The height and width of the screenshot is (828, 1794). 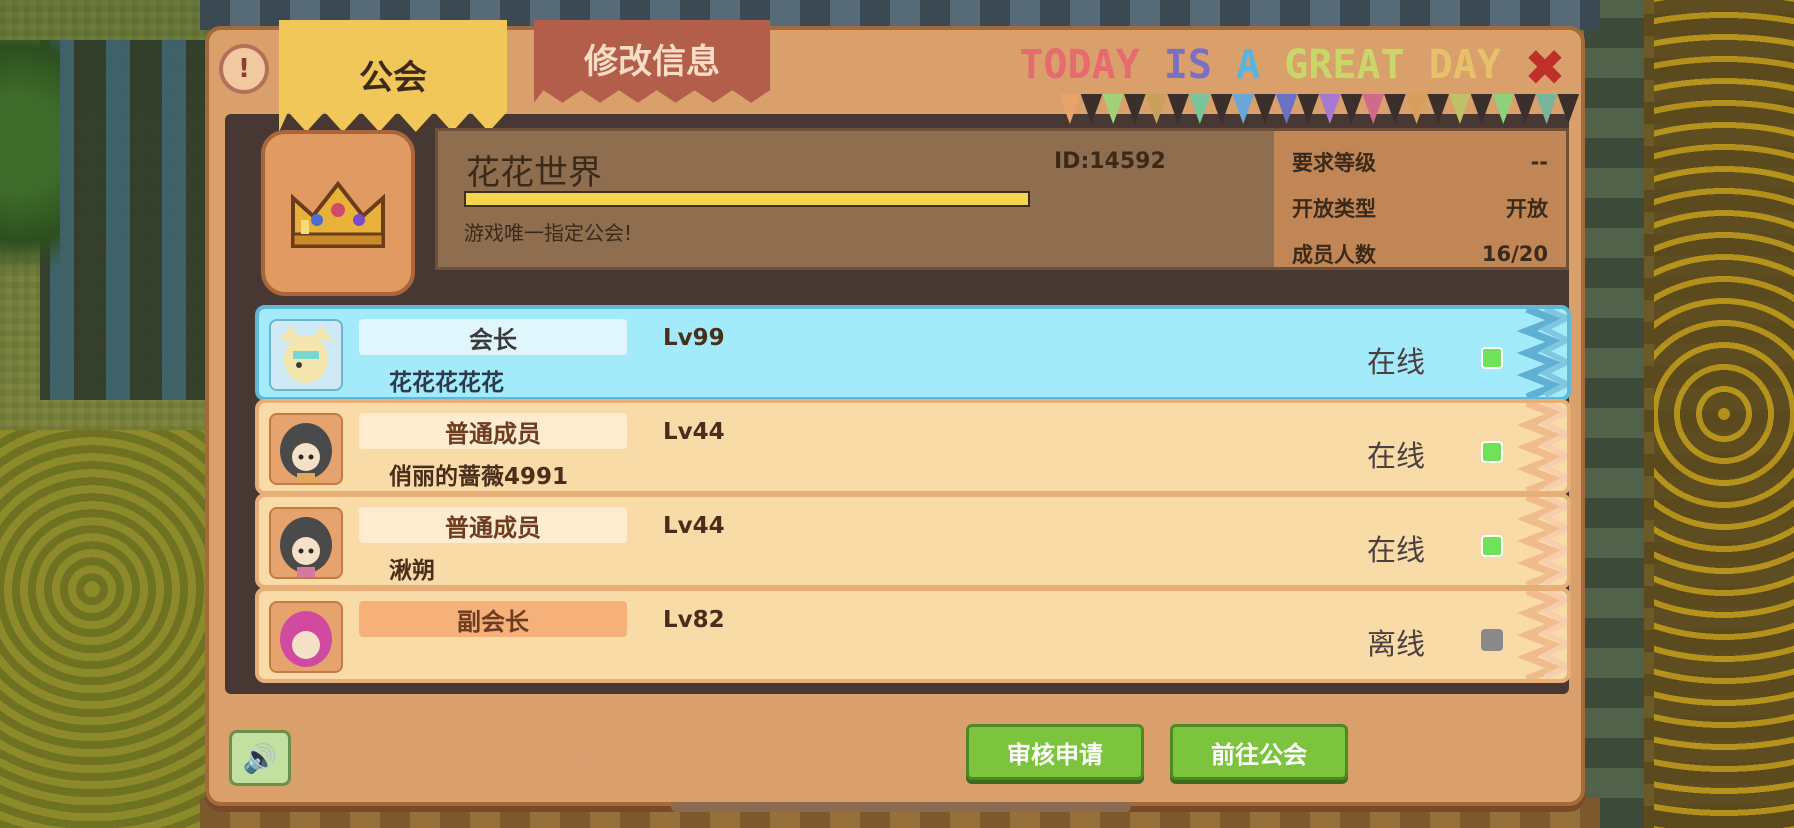 What do you see at coordinates (30, 170) in the screenshot?
I see `background-tree` at bounding box center [30, 170].